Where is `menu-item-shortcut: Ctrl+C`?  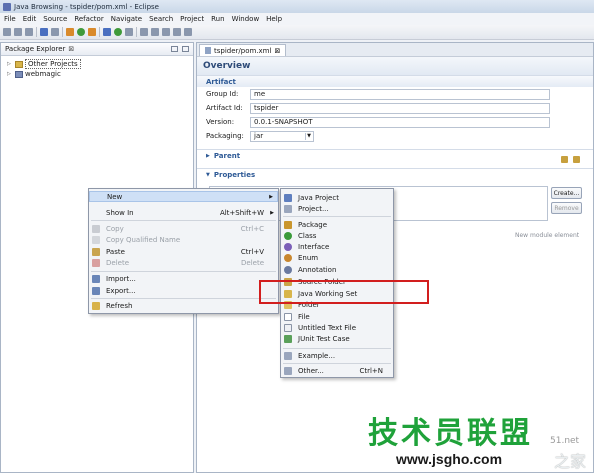 menu-item-shortcut: Ctrl+C is located at coordinates (252, 228).